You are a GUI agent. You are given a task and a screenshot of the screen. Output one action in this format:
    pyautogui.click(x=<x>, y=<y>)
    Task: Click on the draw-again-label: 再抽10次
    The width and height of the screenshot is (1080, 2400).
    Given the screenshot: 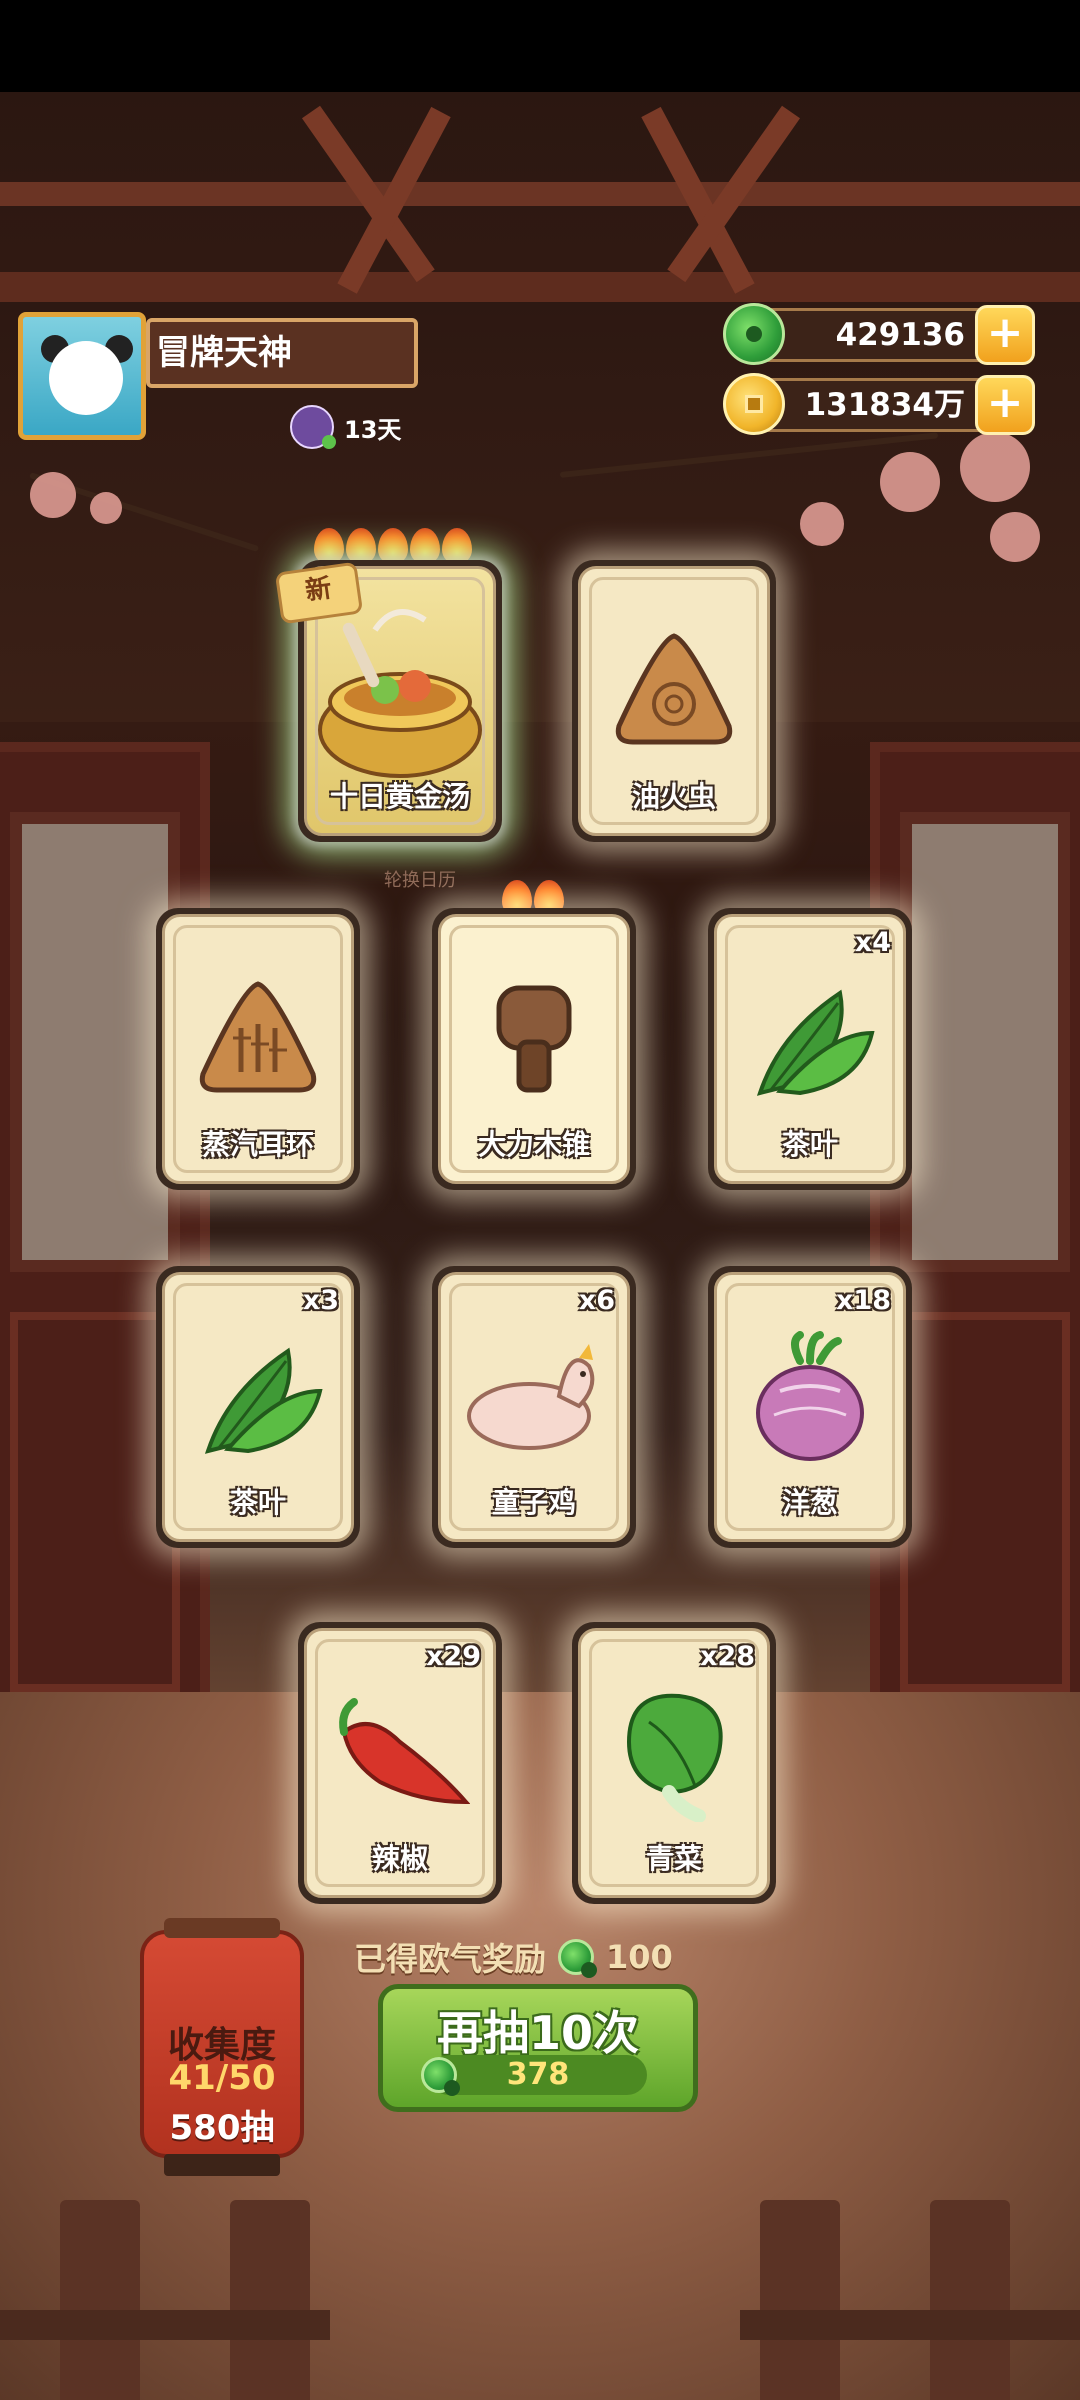 What is the action you would take?
    pyautogui.click(x=537, y=2033)
    